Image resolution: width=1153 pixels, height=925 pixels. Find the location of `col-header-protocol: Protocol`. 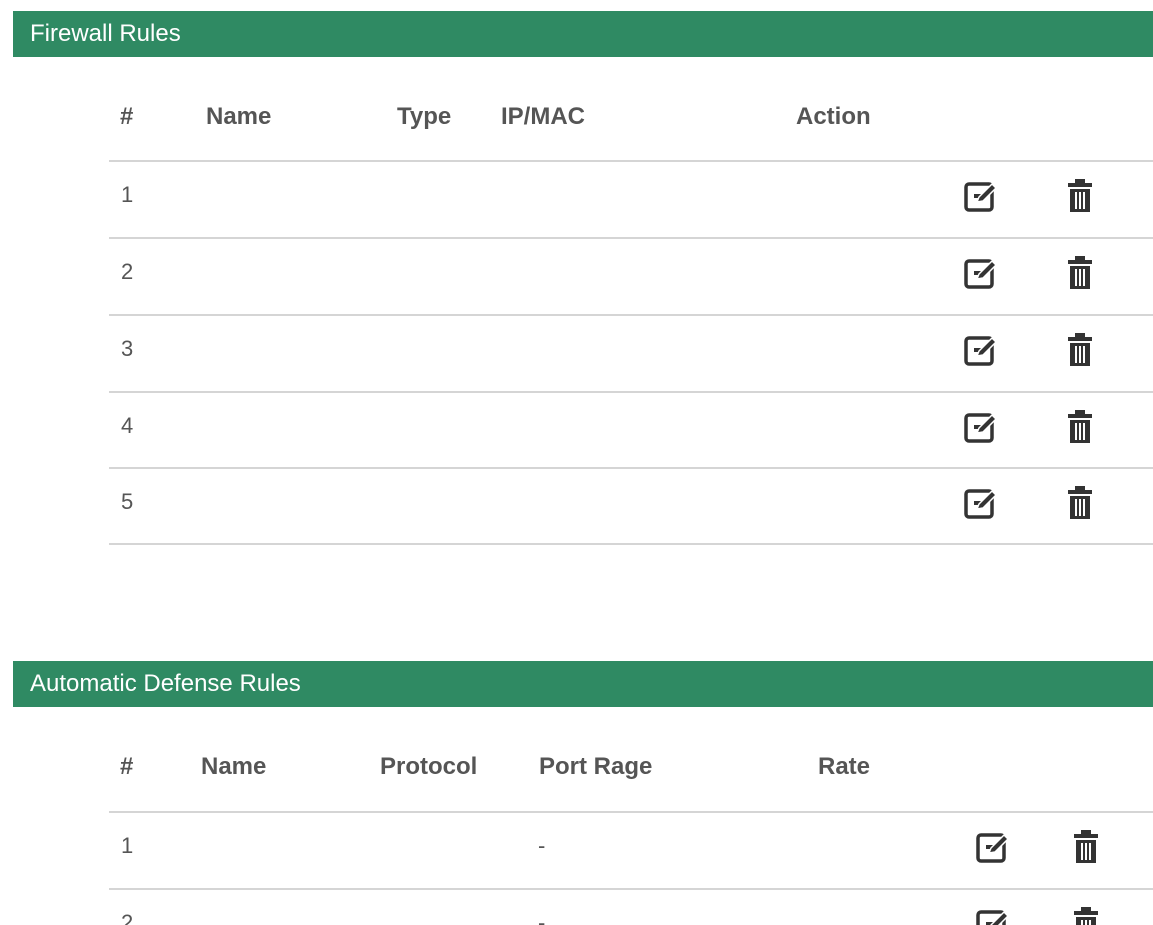

col-header-protocol: Protocol is located at coordinates (429, 766).